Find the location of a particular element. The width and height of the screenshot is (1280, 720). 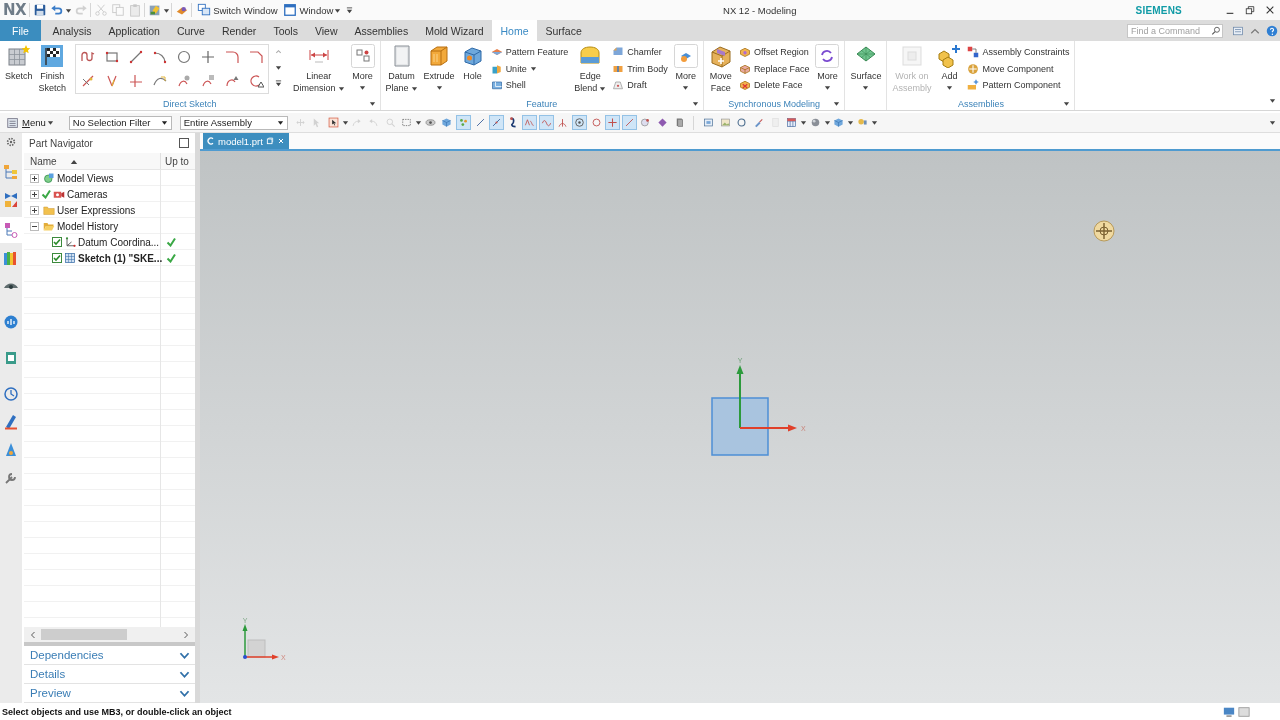

file-menu-button: File is located at coordinates (20, 30).